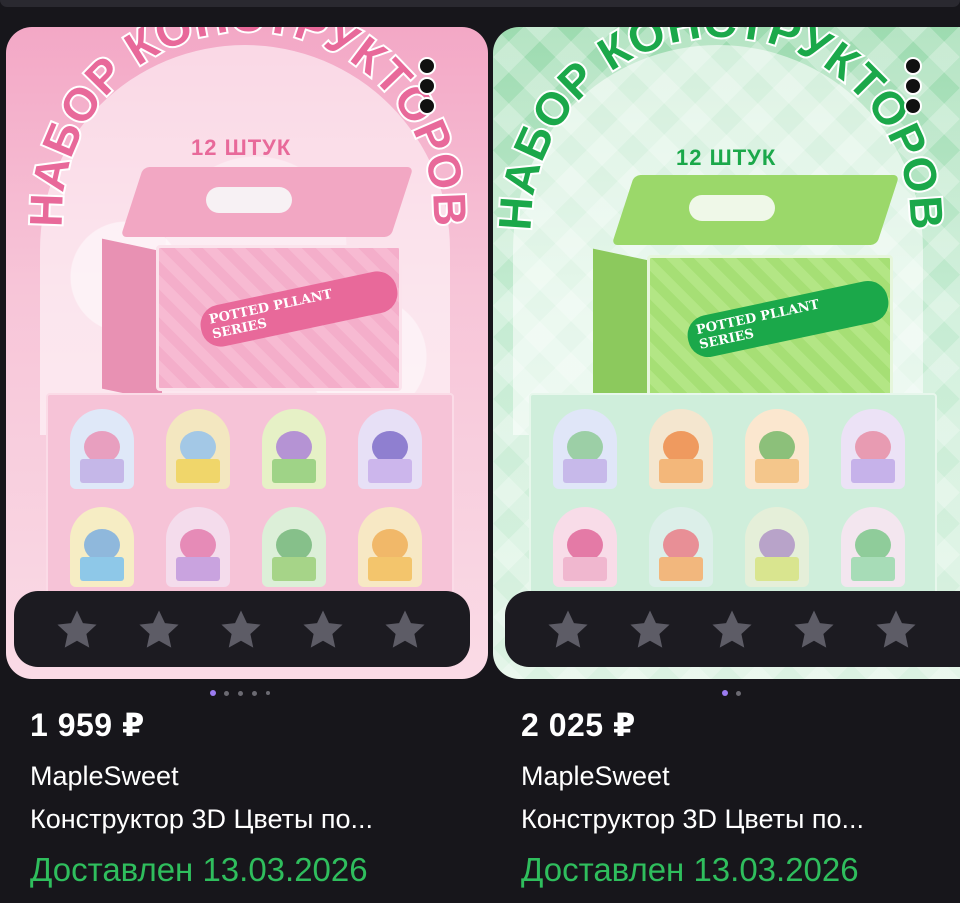 This screenshot has width=960, height=903. I want to click on product-price: 1 959 ₽, so click(87, 725).